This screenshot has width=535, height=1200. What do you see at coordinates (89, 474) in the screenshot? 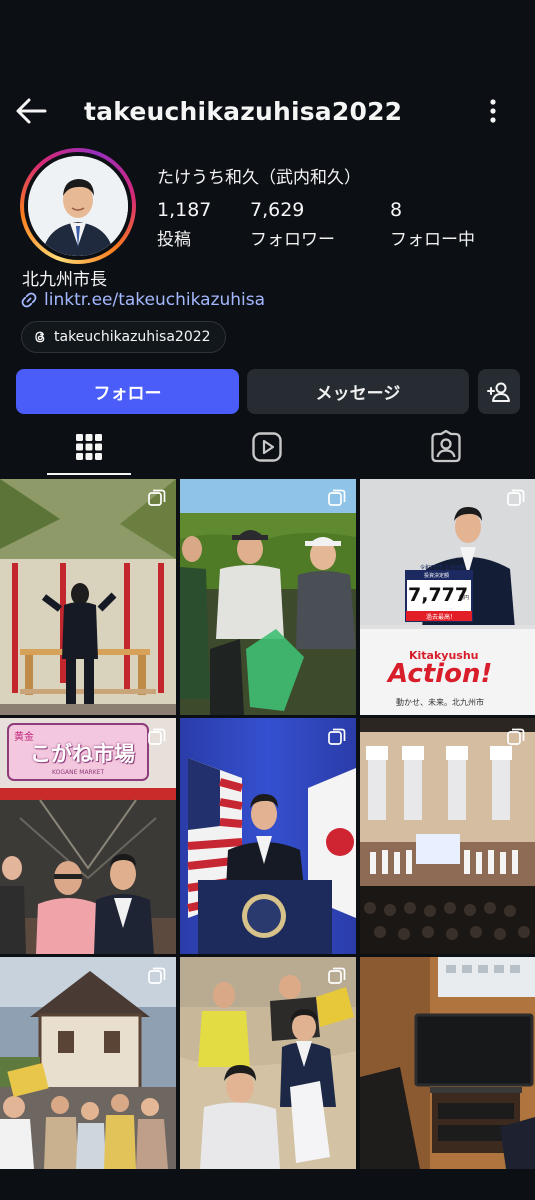
I see `active-tab-indicator` at bounding box center [89, 474].